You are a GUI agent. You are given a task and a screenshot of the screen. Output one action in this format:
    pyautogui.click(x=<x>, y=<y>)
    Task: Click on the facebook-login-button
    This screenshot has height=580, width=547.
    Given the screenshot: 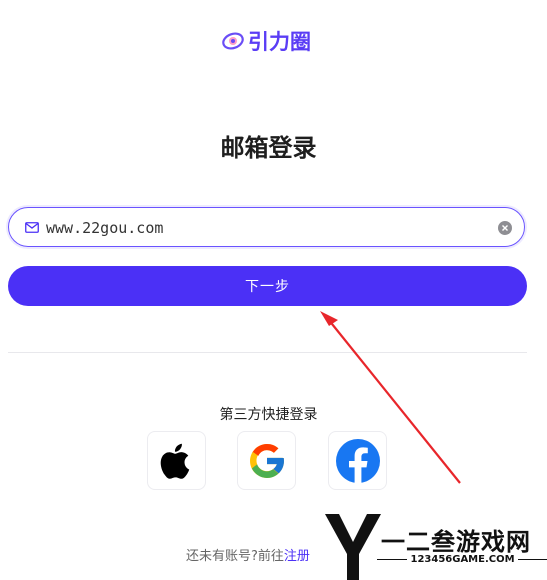 What is the action you would take?
    pyautogui.click(x=357, y=460)
    